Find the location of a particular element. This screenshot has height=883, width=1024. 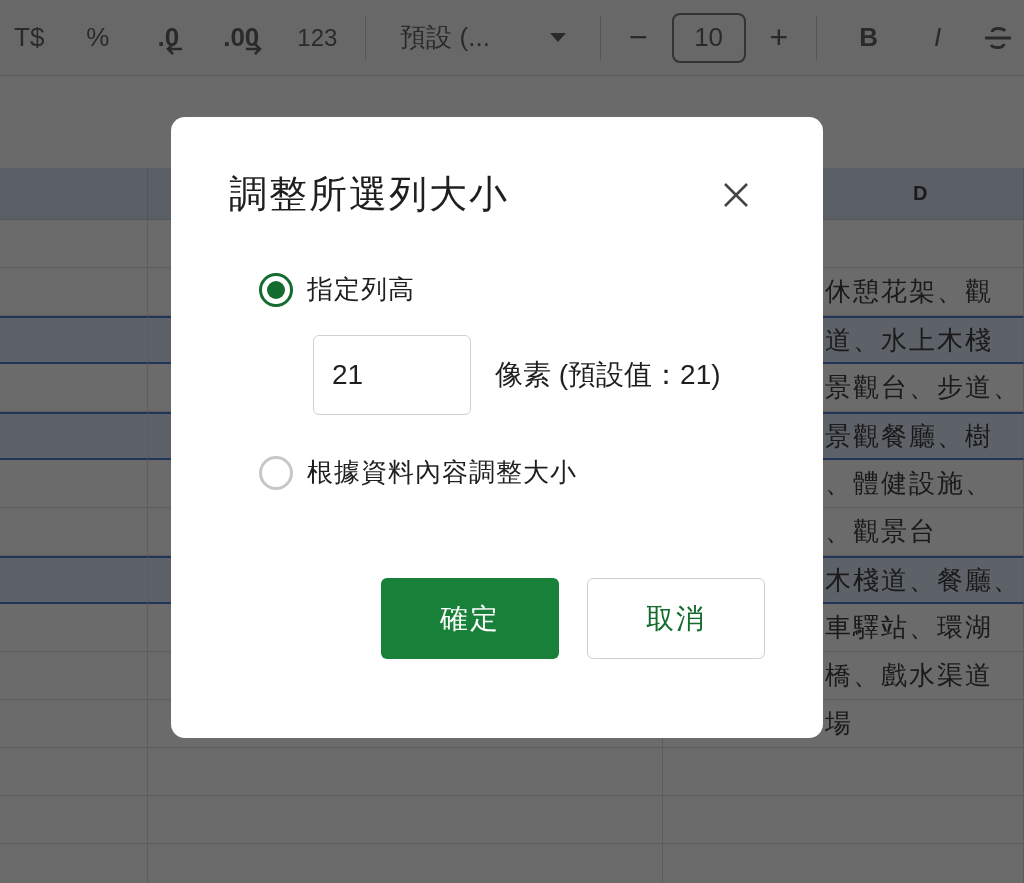

font-size-field: 10 is located at coordinates (708, 37).